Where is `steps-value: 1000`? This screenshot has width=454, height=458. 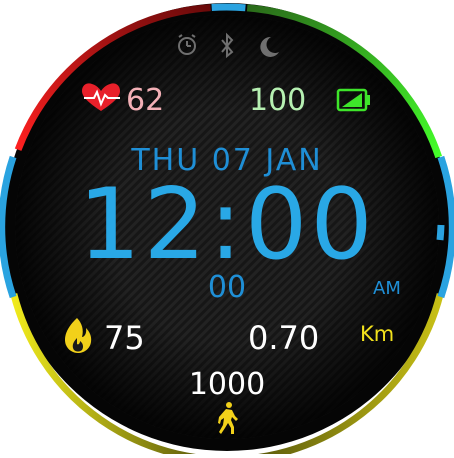 steps-value: 1000 is located at coordinates (227, 384).